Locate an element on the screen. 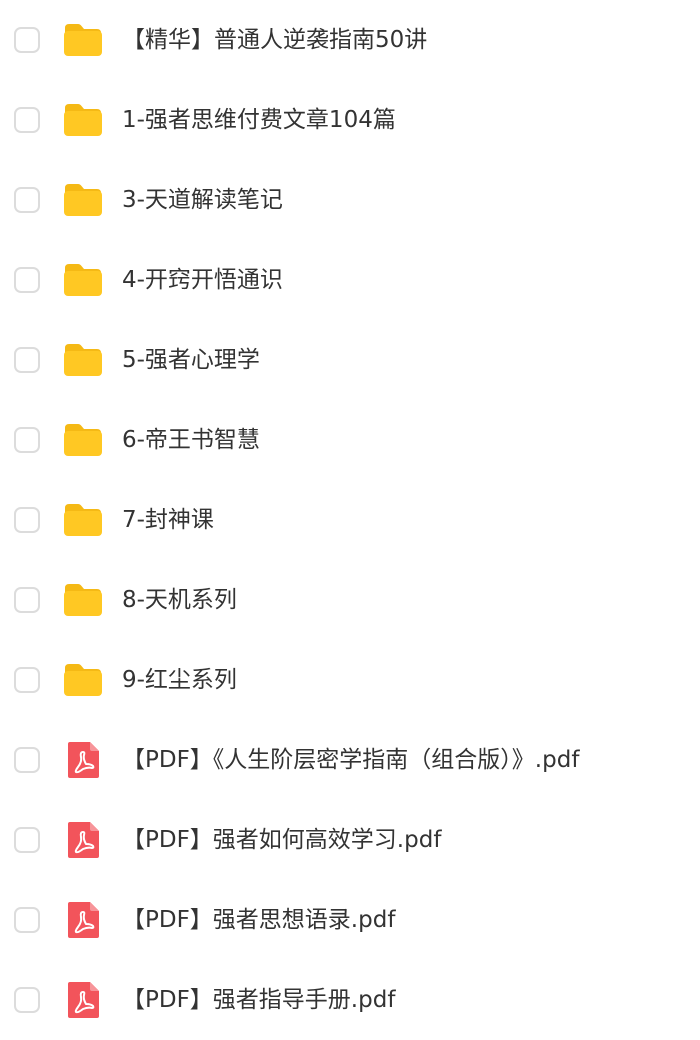 This screenshot has height=1040, width=700. folder-row: 9-红尘系列 is located at coordinates (350, 680).